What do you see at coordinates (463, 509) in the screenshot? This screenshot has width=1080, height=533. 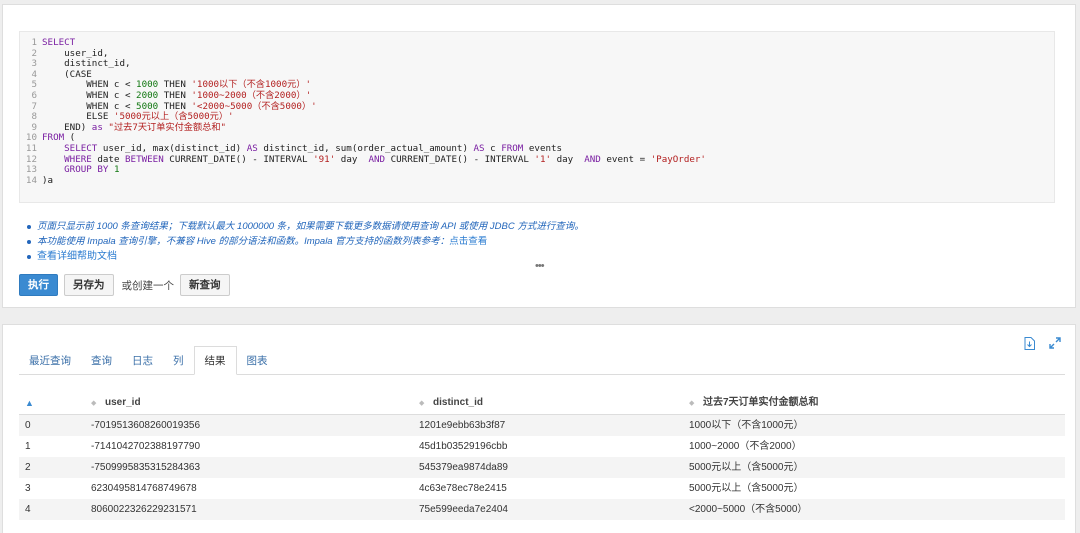 I see `table-cell: 75e599eeda7e2404` at bounding box center [463, 509].